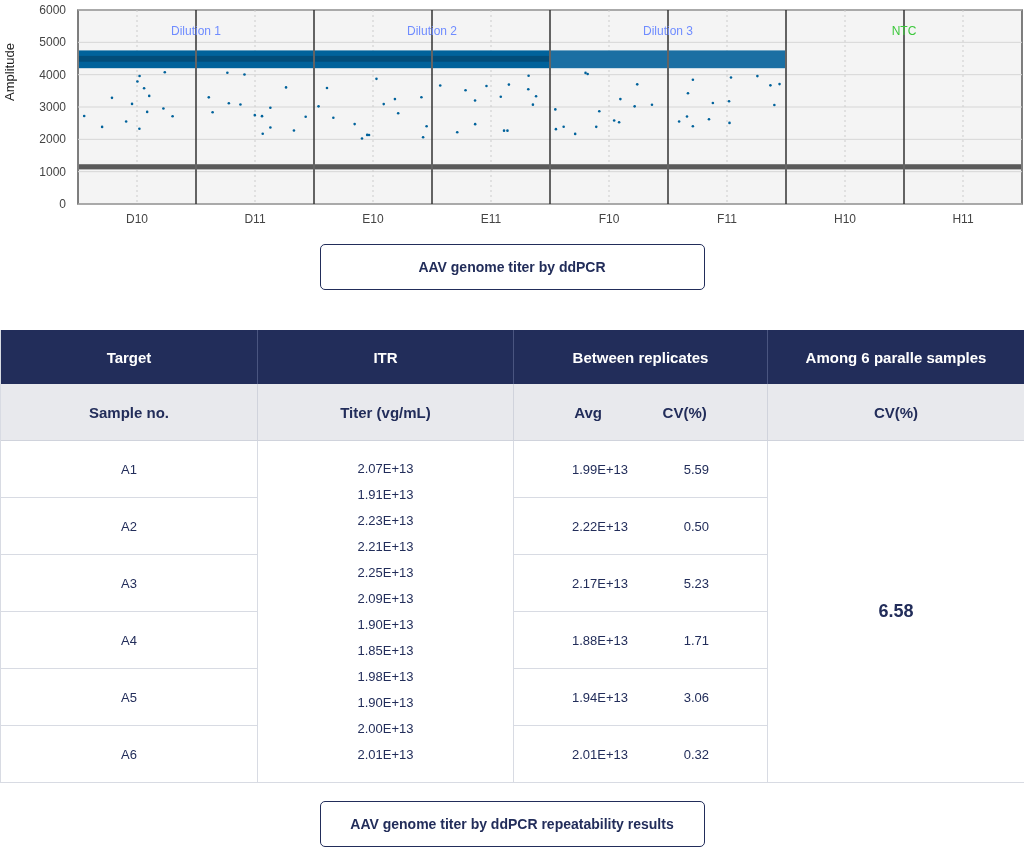 Image resolution: width=1024 pixels, height=852 pixels. I want to click on titer-value: 2.00E+13, so click(385, 728).